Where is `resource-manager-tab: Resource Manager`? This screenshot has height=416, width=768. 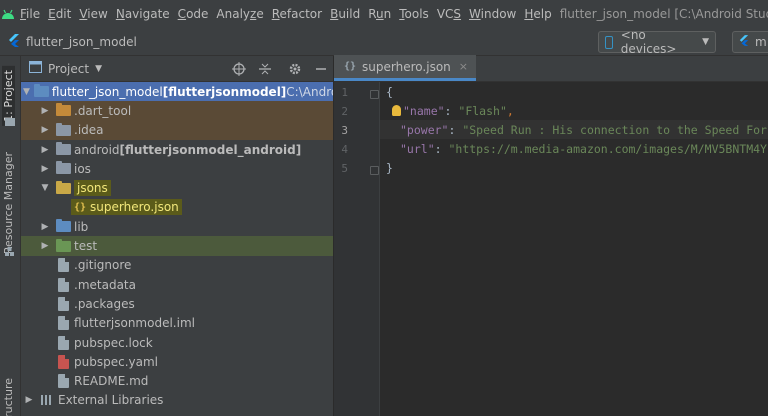 resource-manager-tab: Resource Manager is located at coordinates (8, 203).